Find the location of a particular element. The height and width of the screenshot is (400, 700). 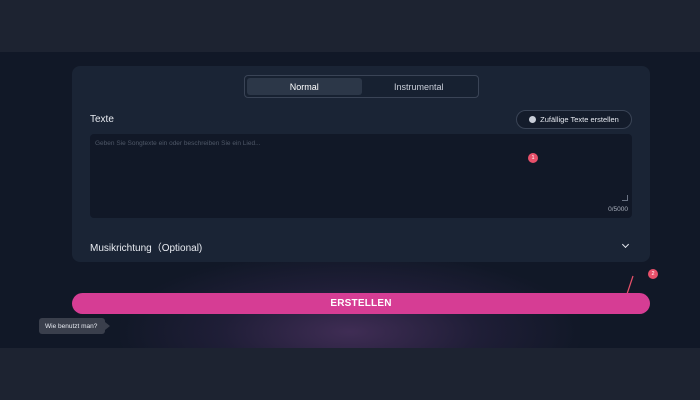

create-button: ERSTELLEN is located at coordinates (361, 303).